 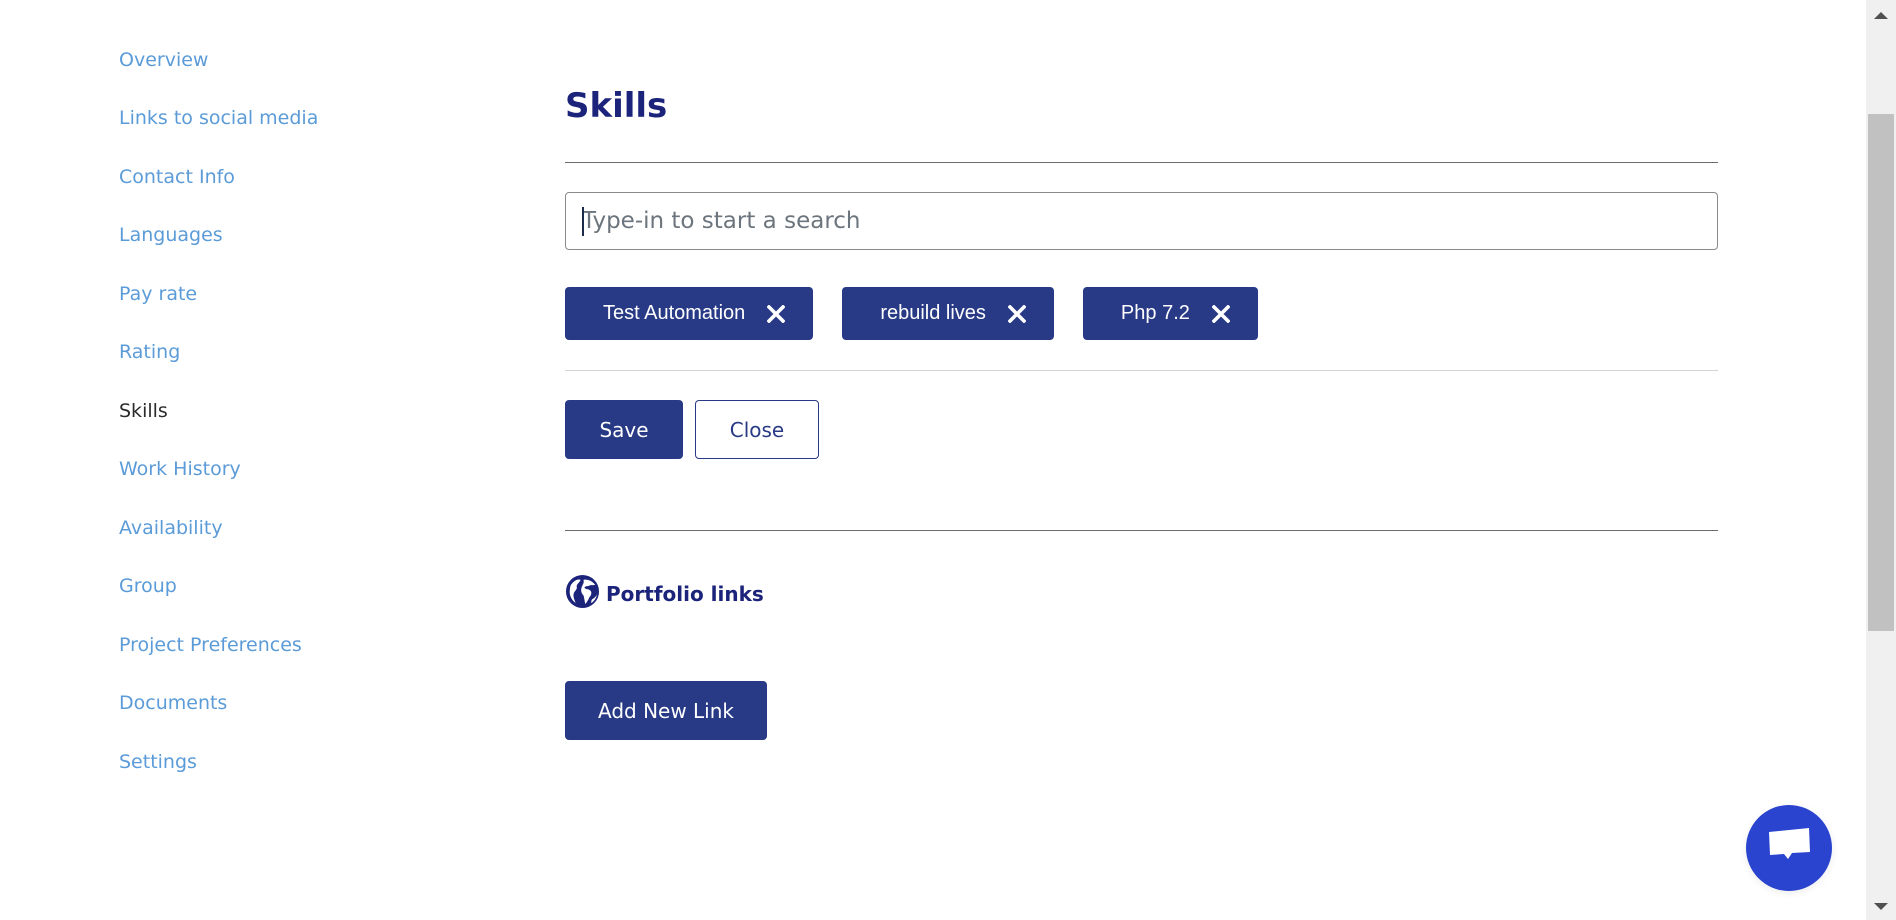 What do you see at coordinates (218, 118) in the screenshot?
I see `sidebar-item-links-to-social-media: Links to social media` at bounding box center [218, 118].